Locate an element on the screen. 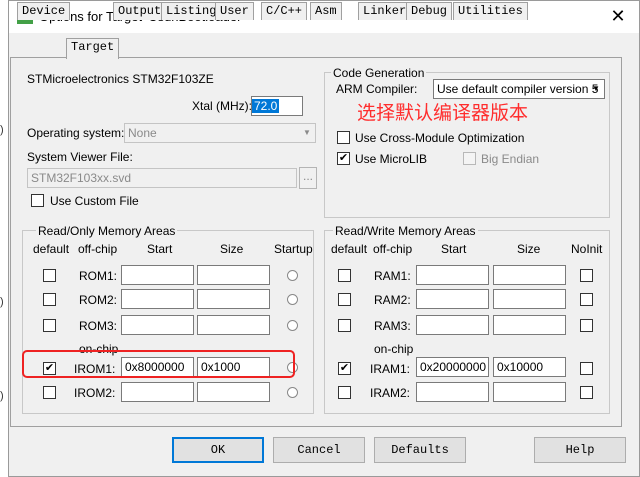 This screenshot has height=477, width=640. ram2-size-input is located at coordinates (529, 299).